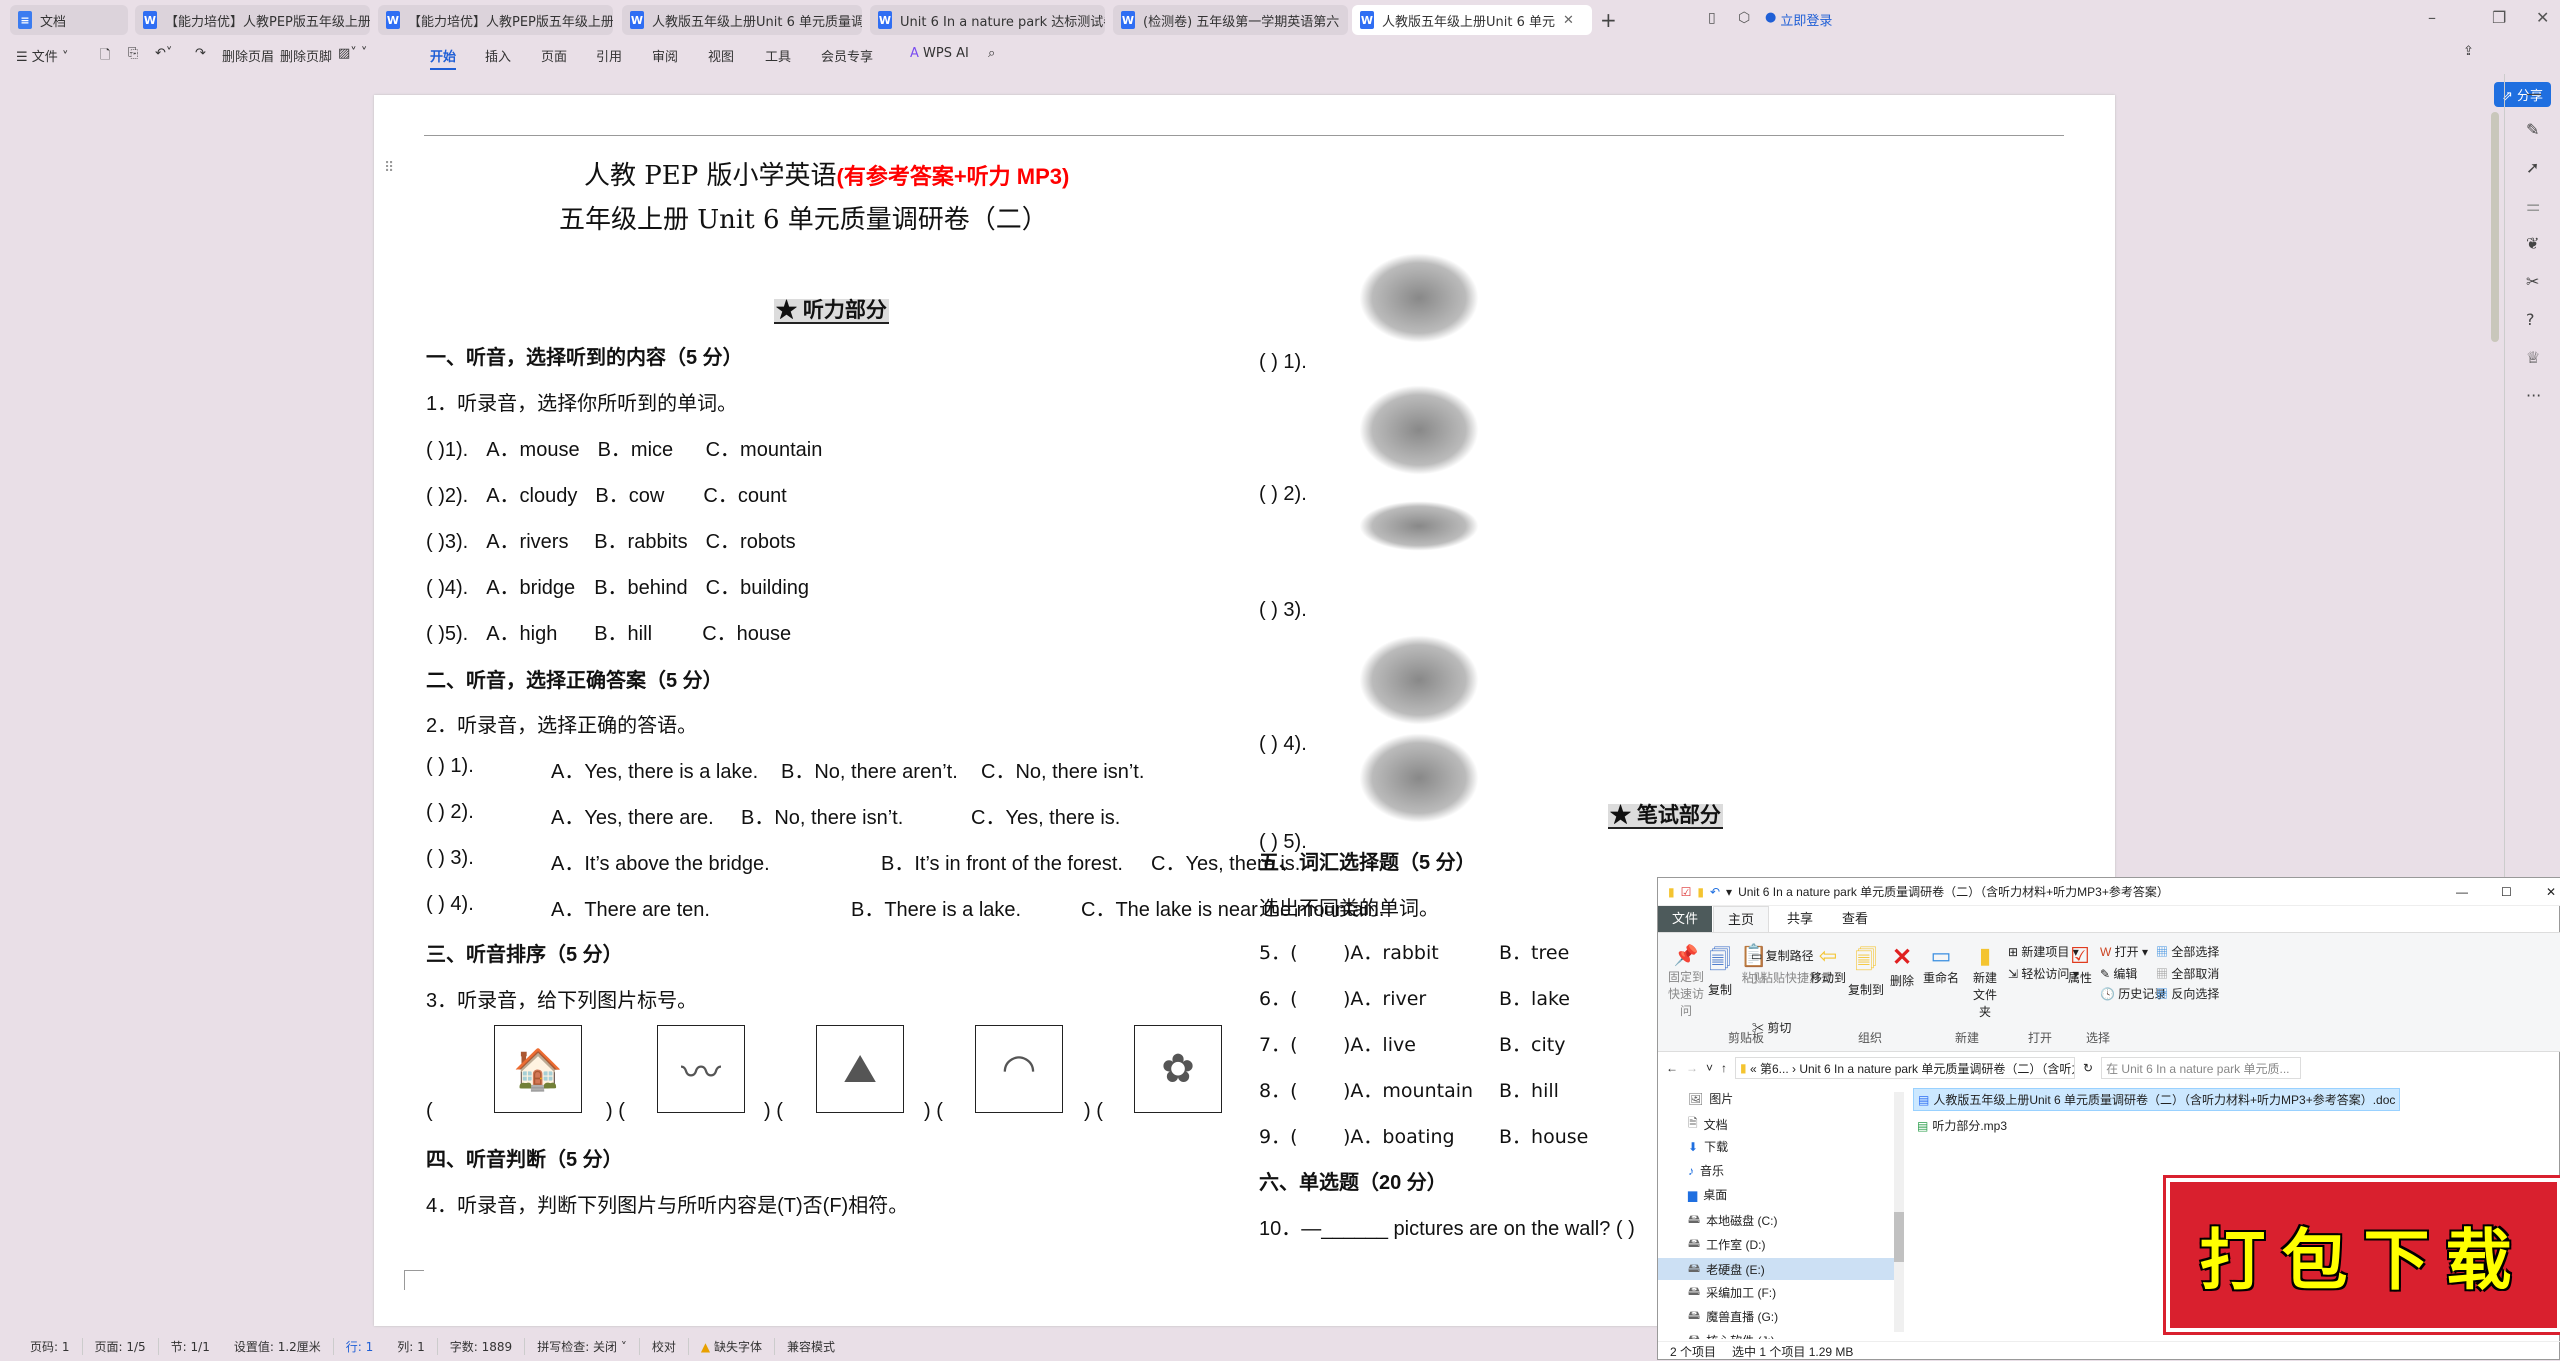 This screenshot has height=1361, width=2560. What do you see at coordinates (2156, 1125) in the screenshot?
I see `file-item: ▤ 听力部分.mp3` at bounding box center [2156, 1125].